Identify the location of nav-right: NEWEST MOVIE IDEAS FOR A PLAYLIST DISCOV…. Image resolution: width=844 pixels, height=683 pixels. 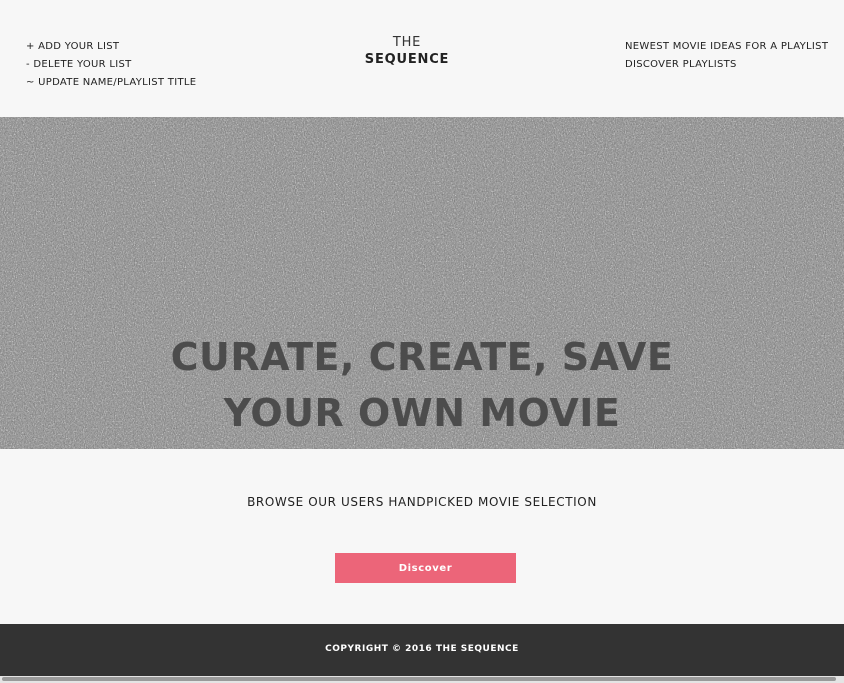
(726, 56).